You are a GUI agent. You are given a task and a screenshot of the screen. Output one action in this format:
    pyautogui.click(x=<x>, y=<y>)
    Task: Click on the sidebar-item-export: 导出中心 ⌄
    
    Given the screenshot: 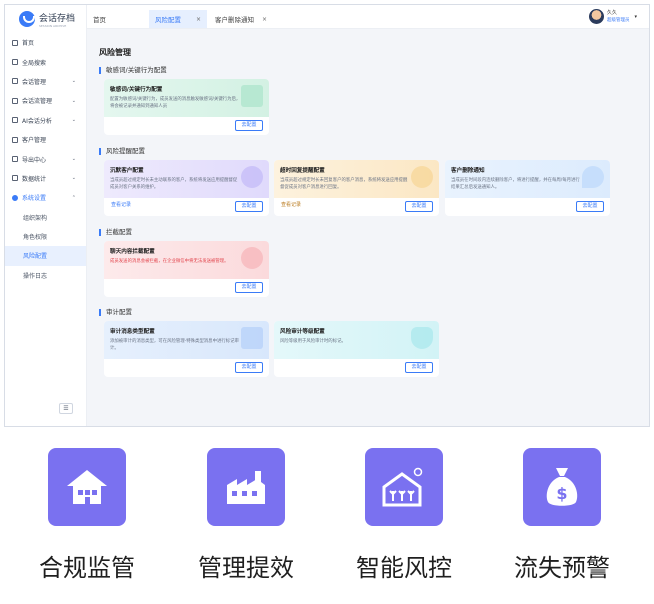 What is the action you would take?
    pyautogui.click(x=45, y=158)
    